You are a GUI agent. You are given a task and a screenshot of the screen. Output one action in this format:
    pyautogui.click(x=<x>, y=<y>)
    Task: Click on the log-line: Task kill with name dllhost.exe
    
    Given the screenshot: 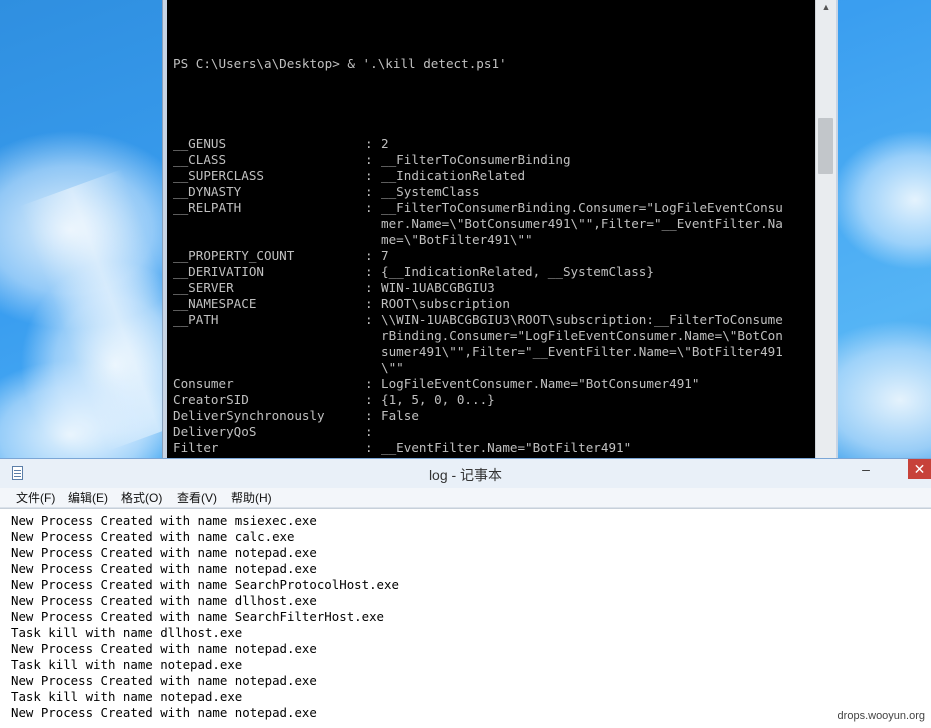 What is the action you would take?
    pyautogui.click(x=127, y=632)
    